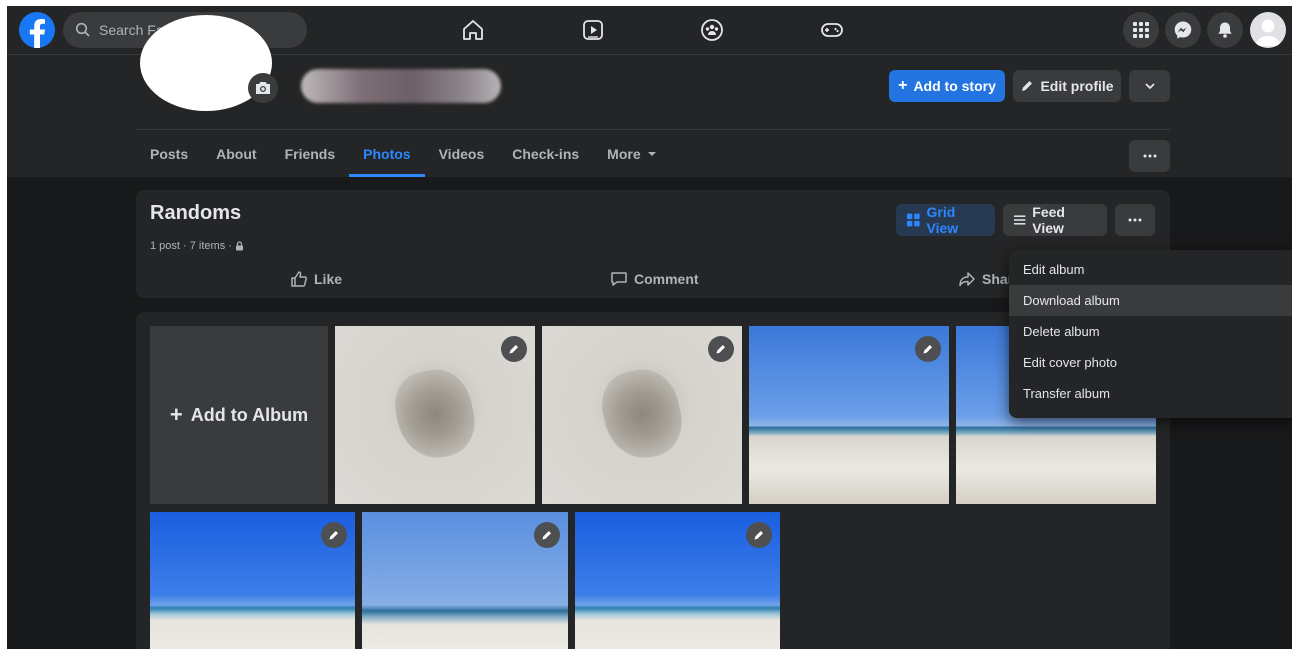  Describe the element at coordinates (1268, 30) in the screenshot. I see `account-avatar` at that location.